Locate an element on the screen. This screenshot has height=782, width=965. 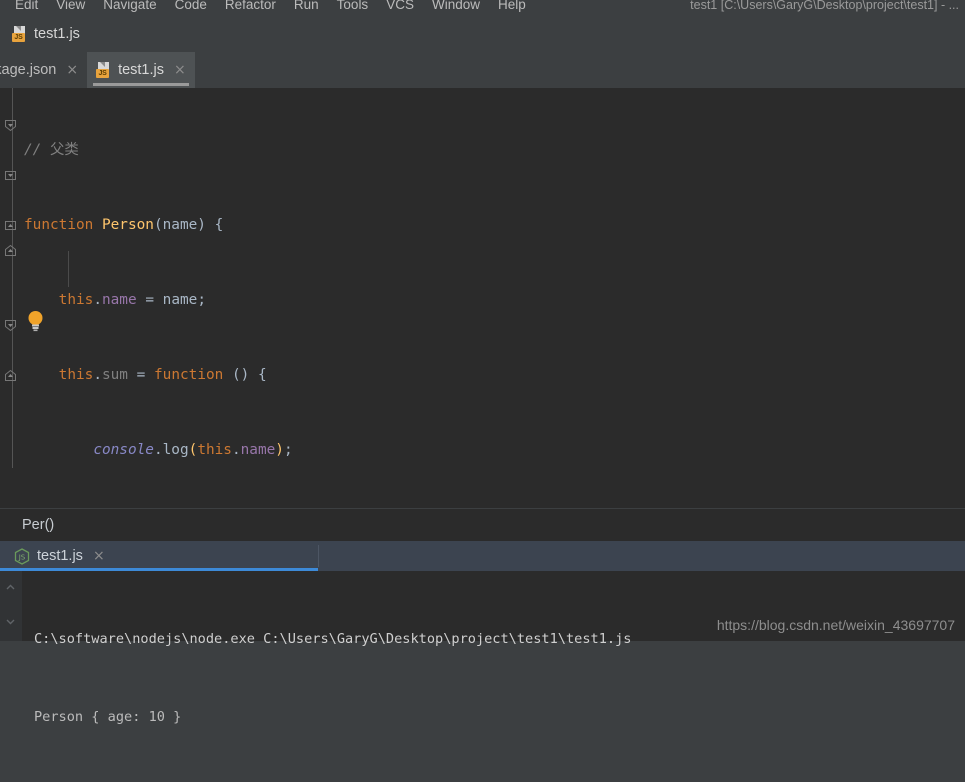
run-tool-window-tabbar: JS test1.js × is located at coordinates (482, 556).